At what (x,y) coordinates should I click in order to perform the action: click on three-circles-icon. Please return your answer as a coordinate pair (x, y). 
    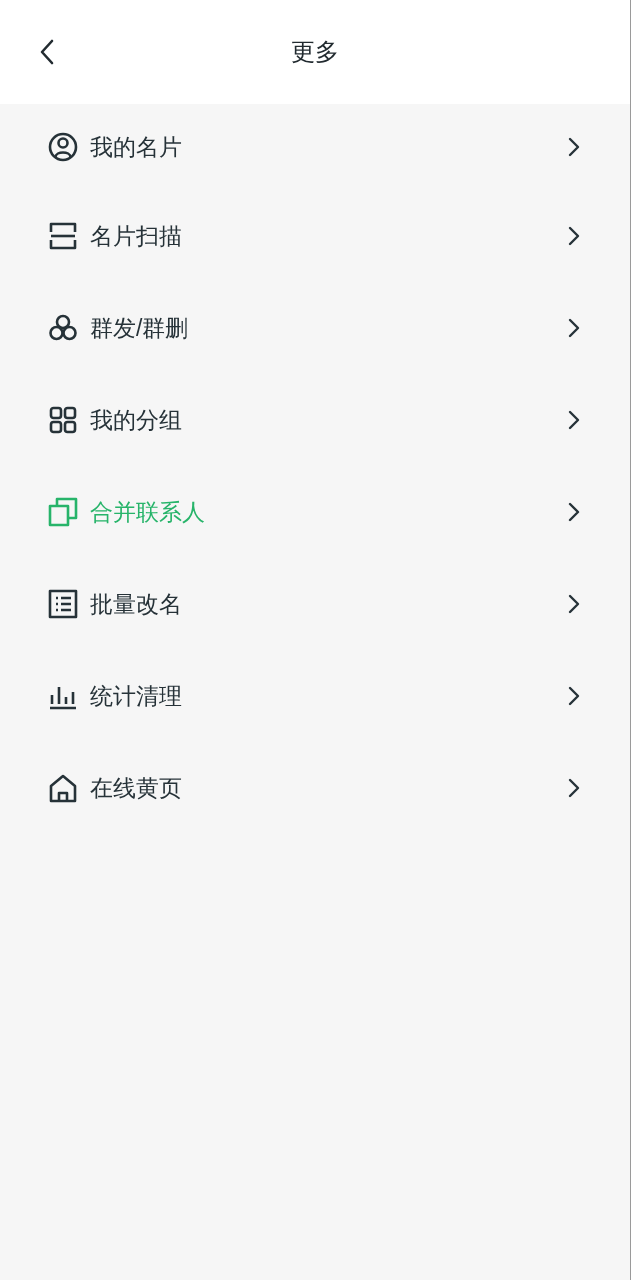
    Looking at the image, I should click on (63, 328).